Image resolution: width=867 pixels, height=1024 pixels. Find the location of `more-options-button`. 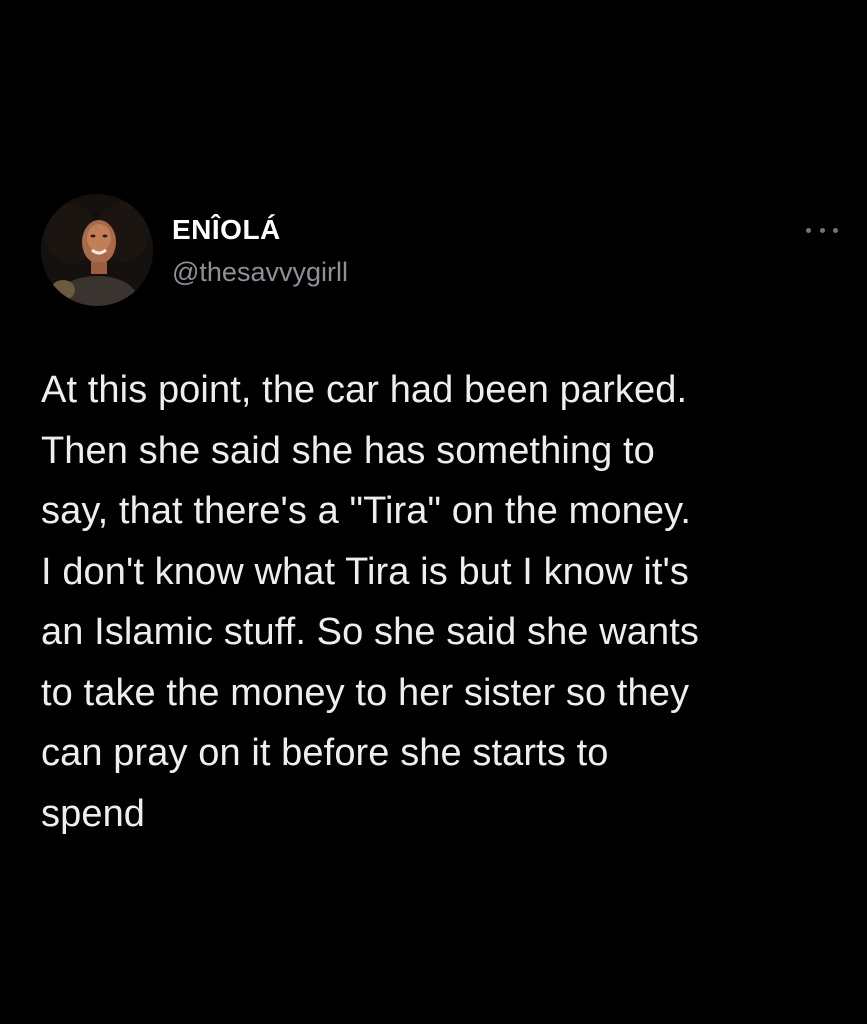

more-options-button is located at coordinates (822, 230).